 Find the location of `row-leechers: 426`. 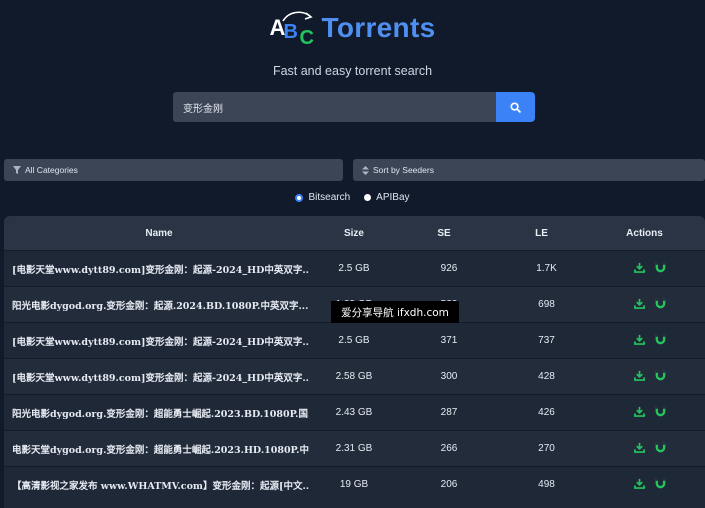

row-leechers: 426 is located at coordinates (546, 412).